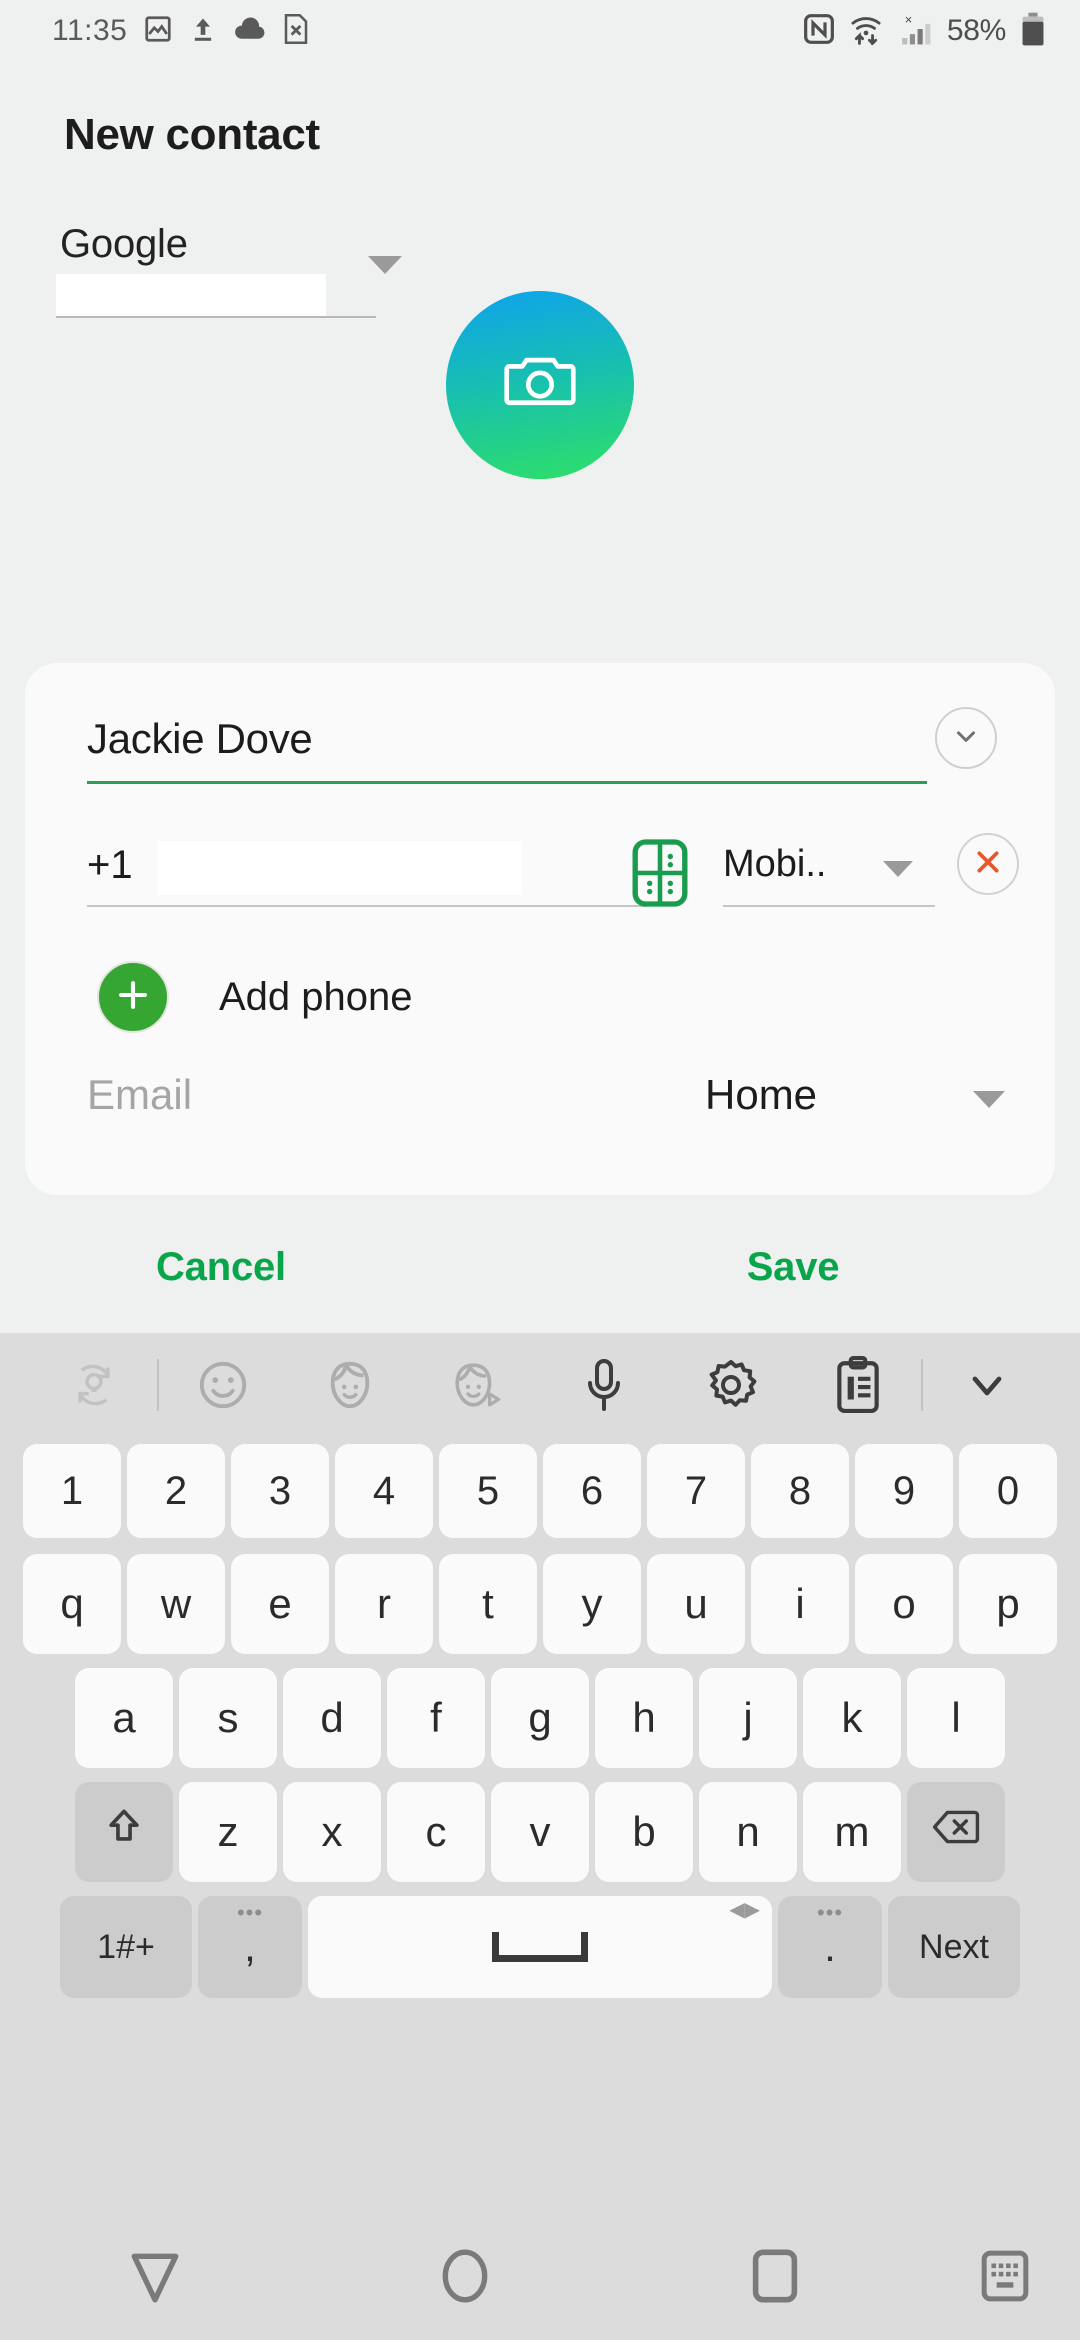 The image size is (1080, 2340). I want to click on file-x-icon, so click(296, 31).